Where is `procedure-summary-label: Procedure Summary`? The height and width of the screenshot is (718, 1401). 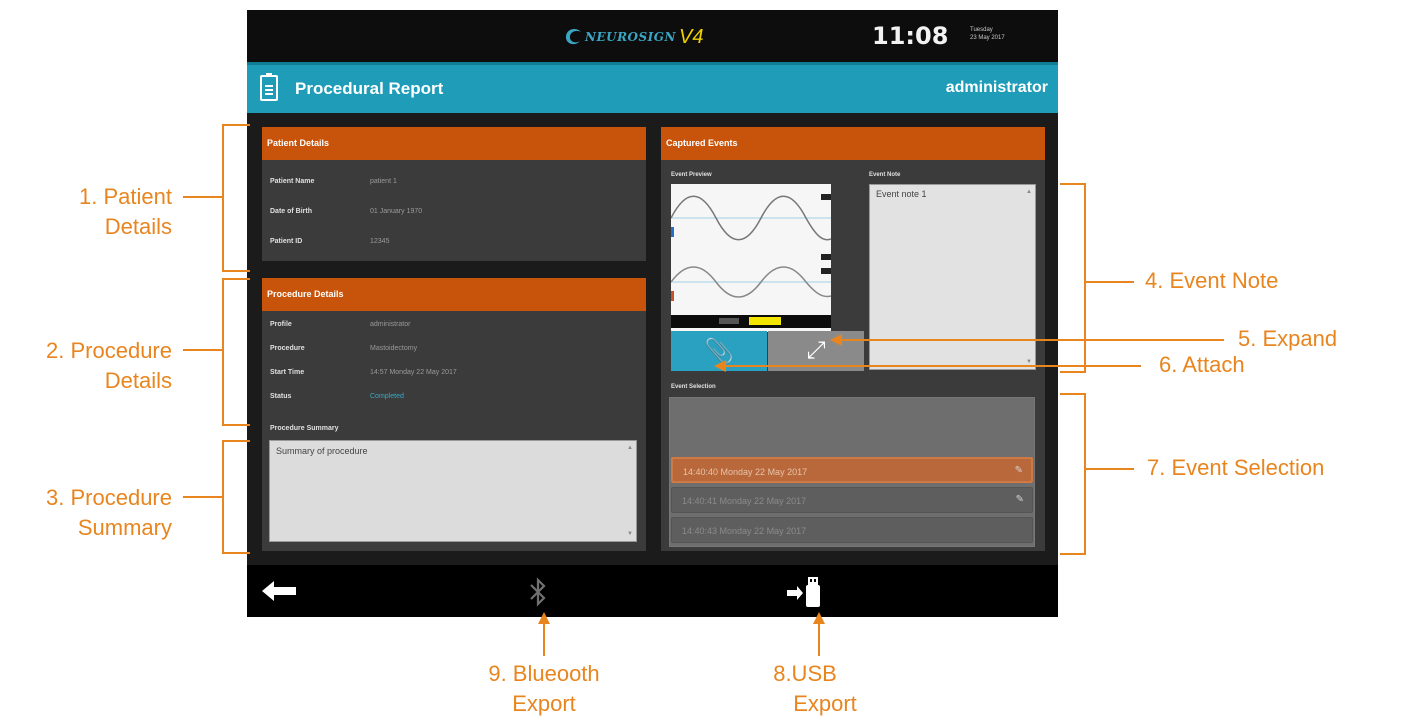 procedure-summary-label: Procedure Summary is located at coordinates (304, 428).